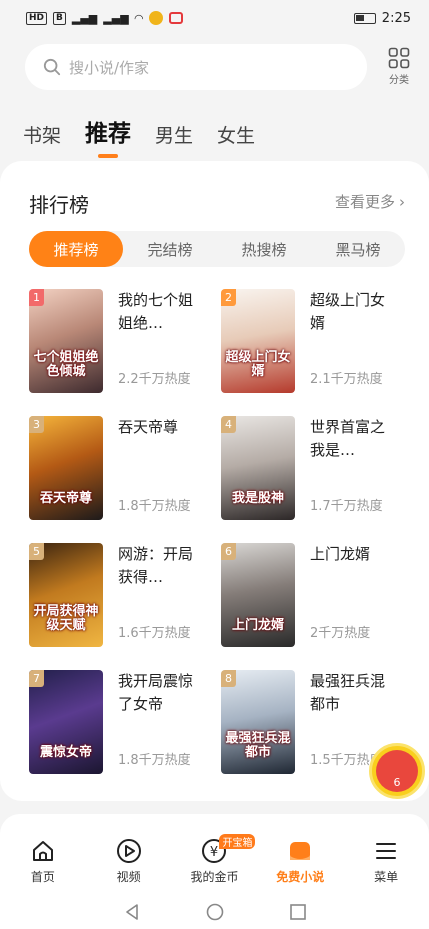 The width and height of the screenshot is (429, 929). I want to click on floating-reward-button: 6, so click(397, 771).